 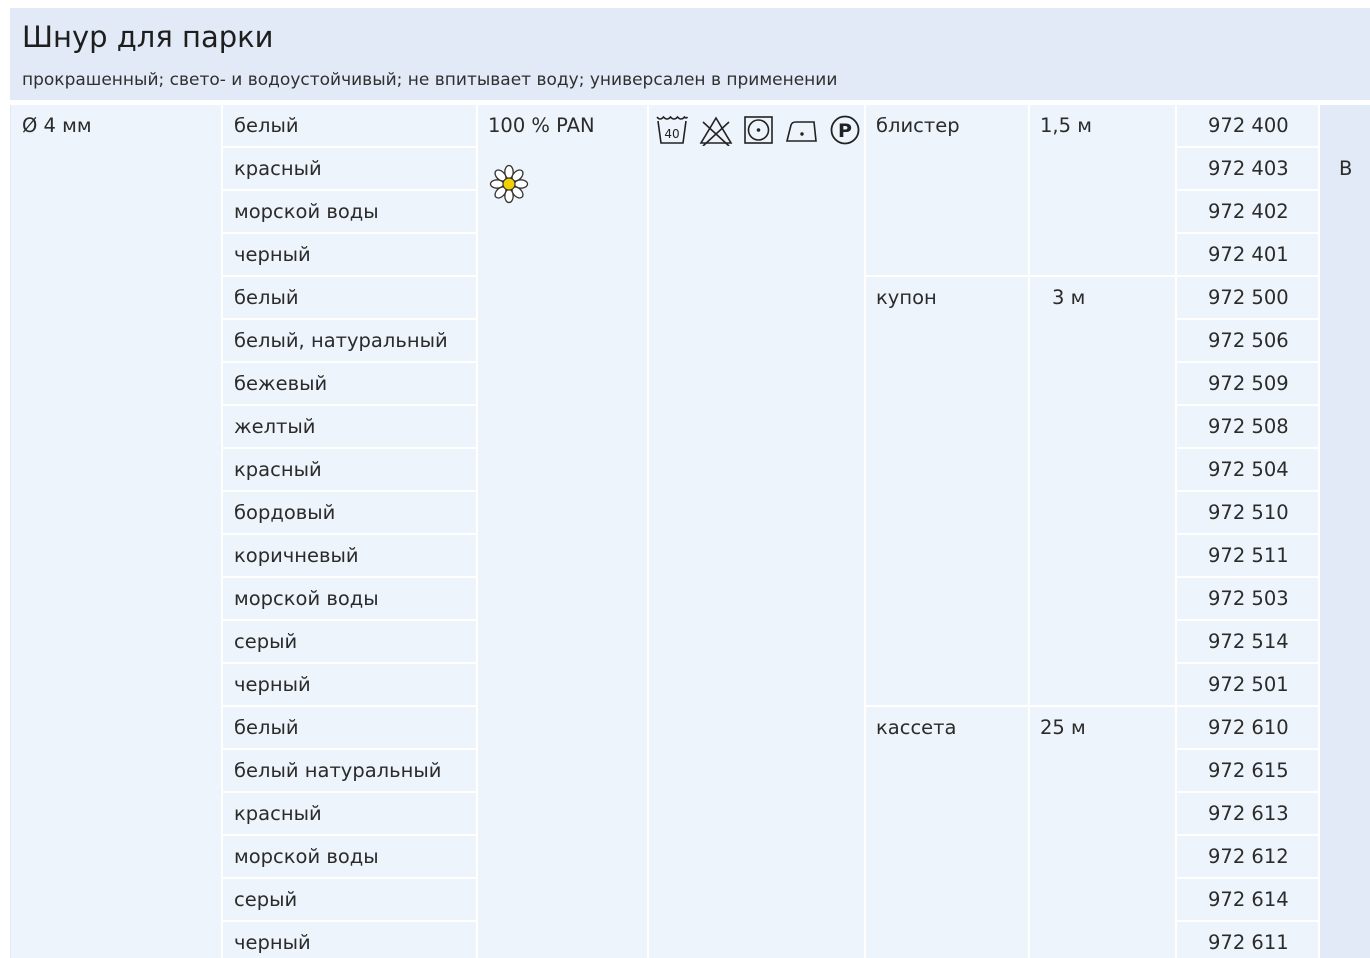 What do you see at coordinates (509, 184) in the screenshot?
I see `daisy-icon` at bounding box center [509, 184].